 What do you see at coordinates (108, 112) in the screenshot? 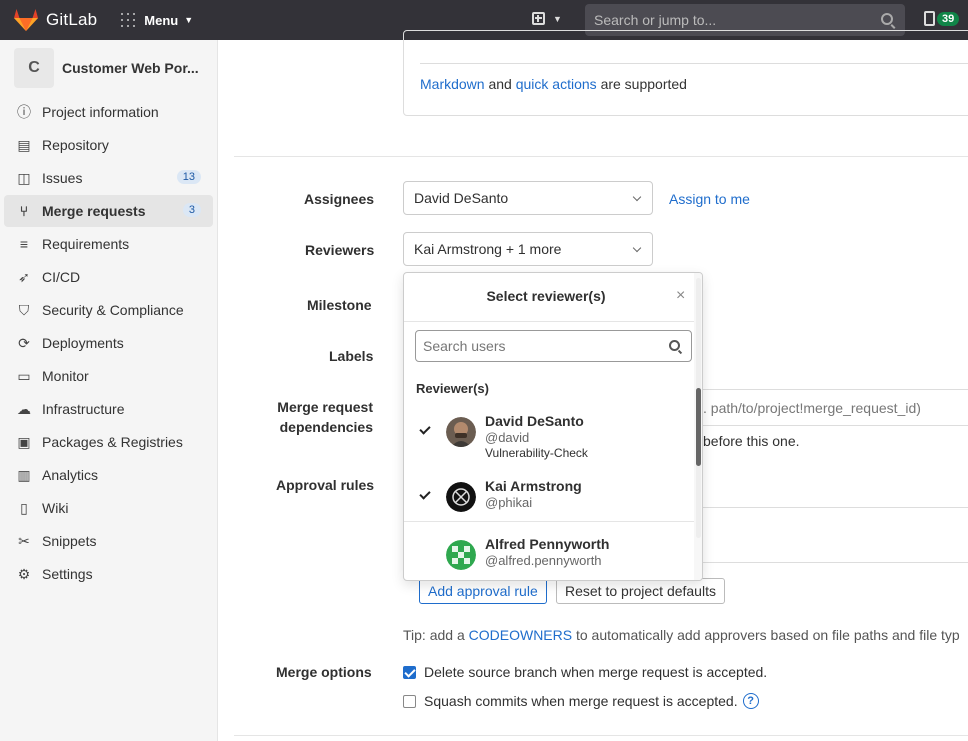
I see `sidebar-item-project-information: ⓘ Project information` at bounding box center [108, 112].